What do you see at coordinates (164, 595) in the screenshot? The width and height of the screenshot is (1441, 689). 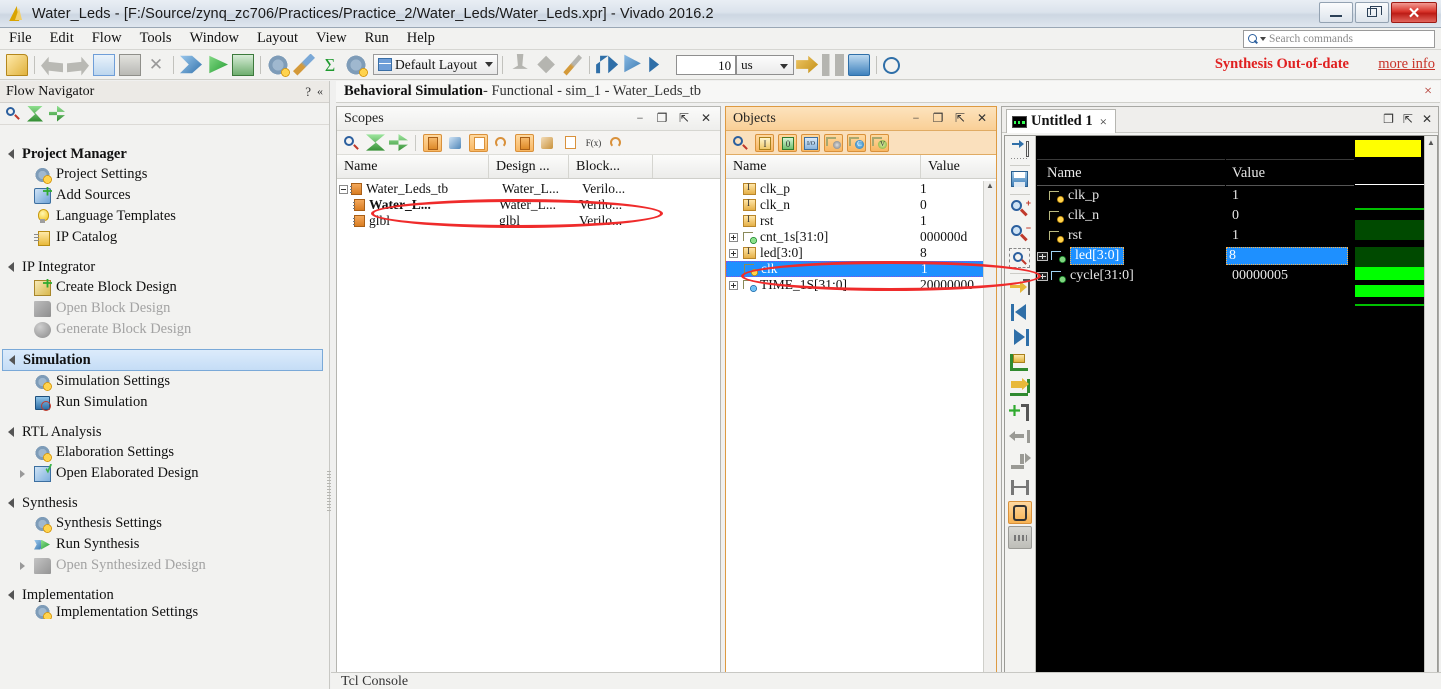 I see `flow-section-implementation: Implementation` at bounding box center [164, 595].